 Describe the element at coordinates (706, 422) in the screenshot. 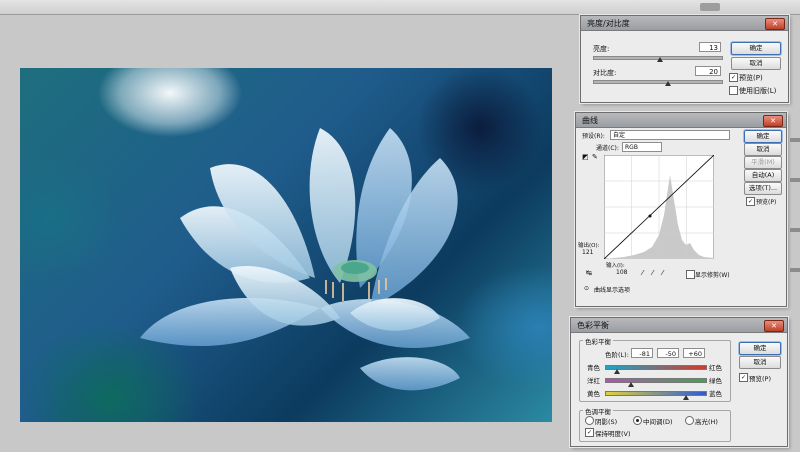

I see `highlights-label: 高光(H)` at that location.